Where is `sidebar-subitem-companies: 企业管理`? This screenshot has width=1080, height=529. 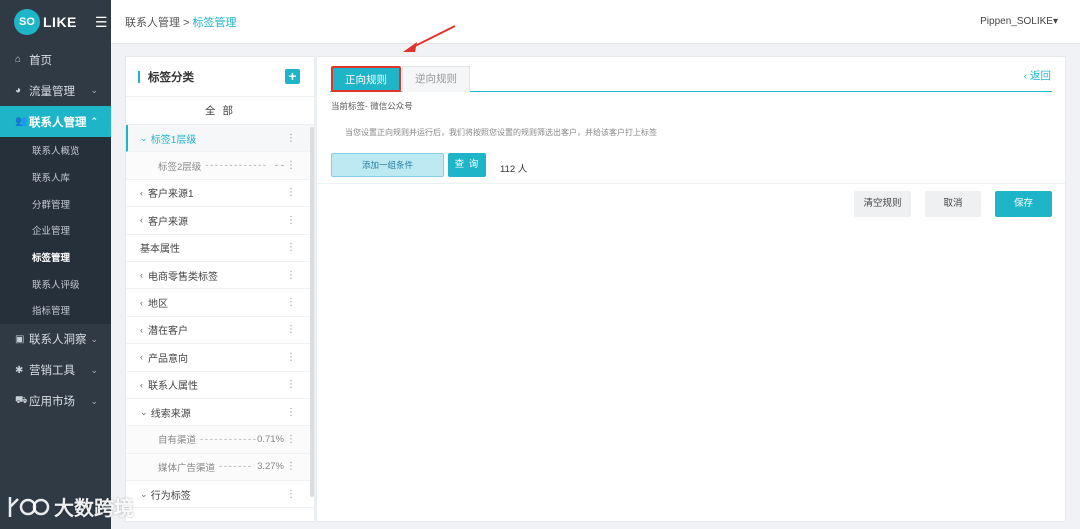 sidebar-subitem-companies: 企业管理 is located at coordinates (55, 230).